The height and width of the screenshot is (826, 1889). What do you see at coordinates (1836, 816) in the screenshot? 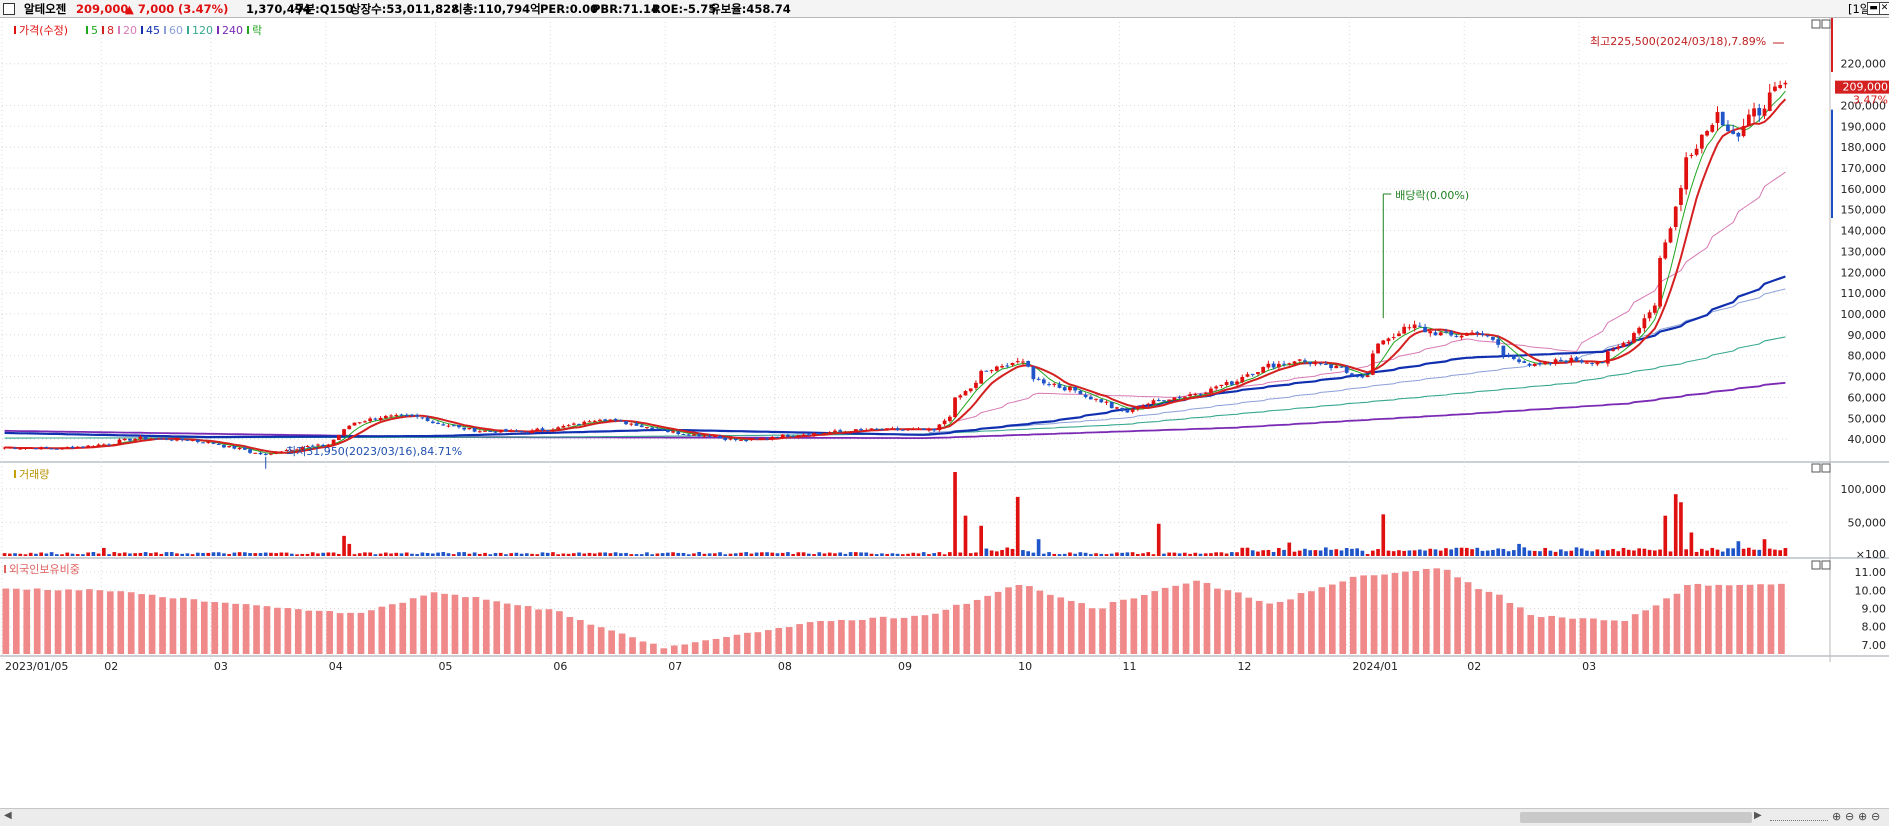
I see `zoom-in-icon: ⊕` at bounding box center [1836, 816].